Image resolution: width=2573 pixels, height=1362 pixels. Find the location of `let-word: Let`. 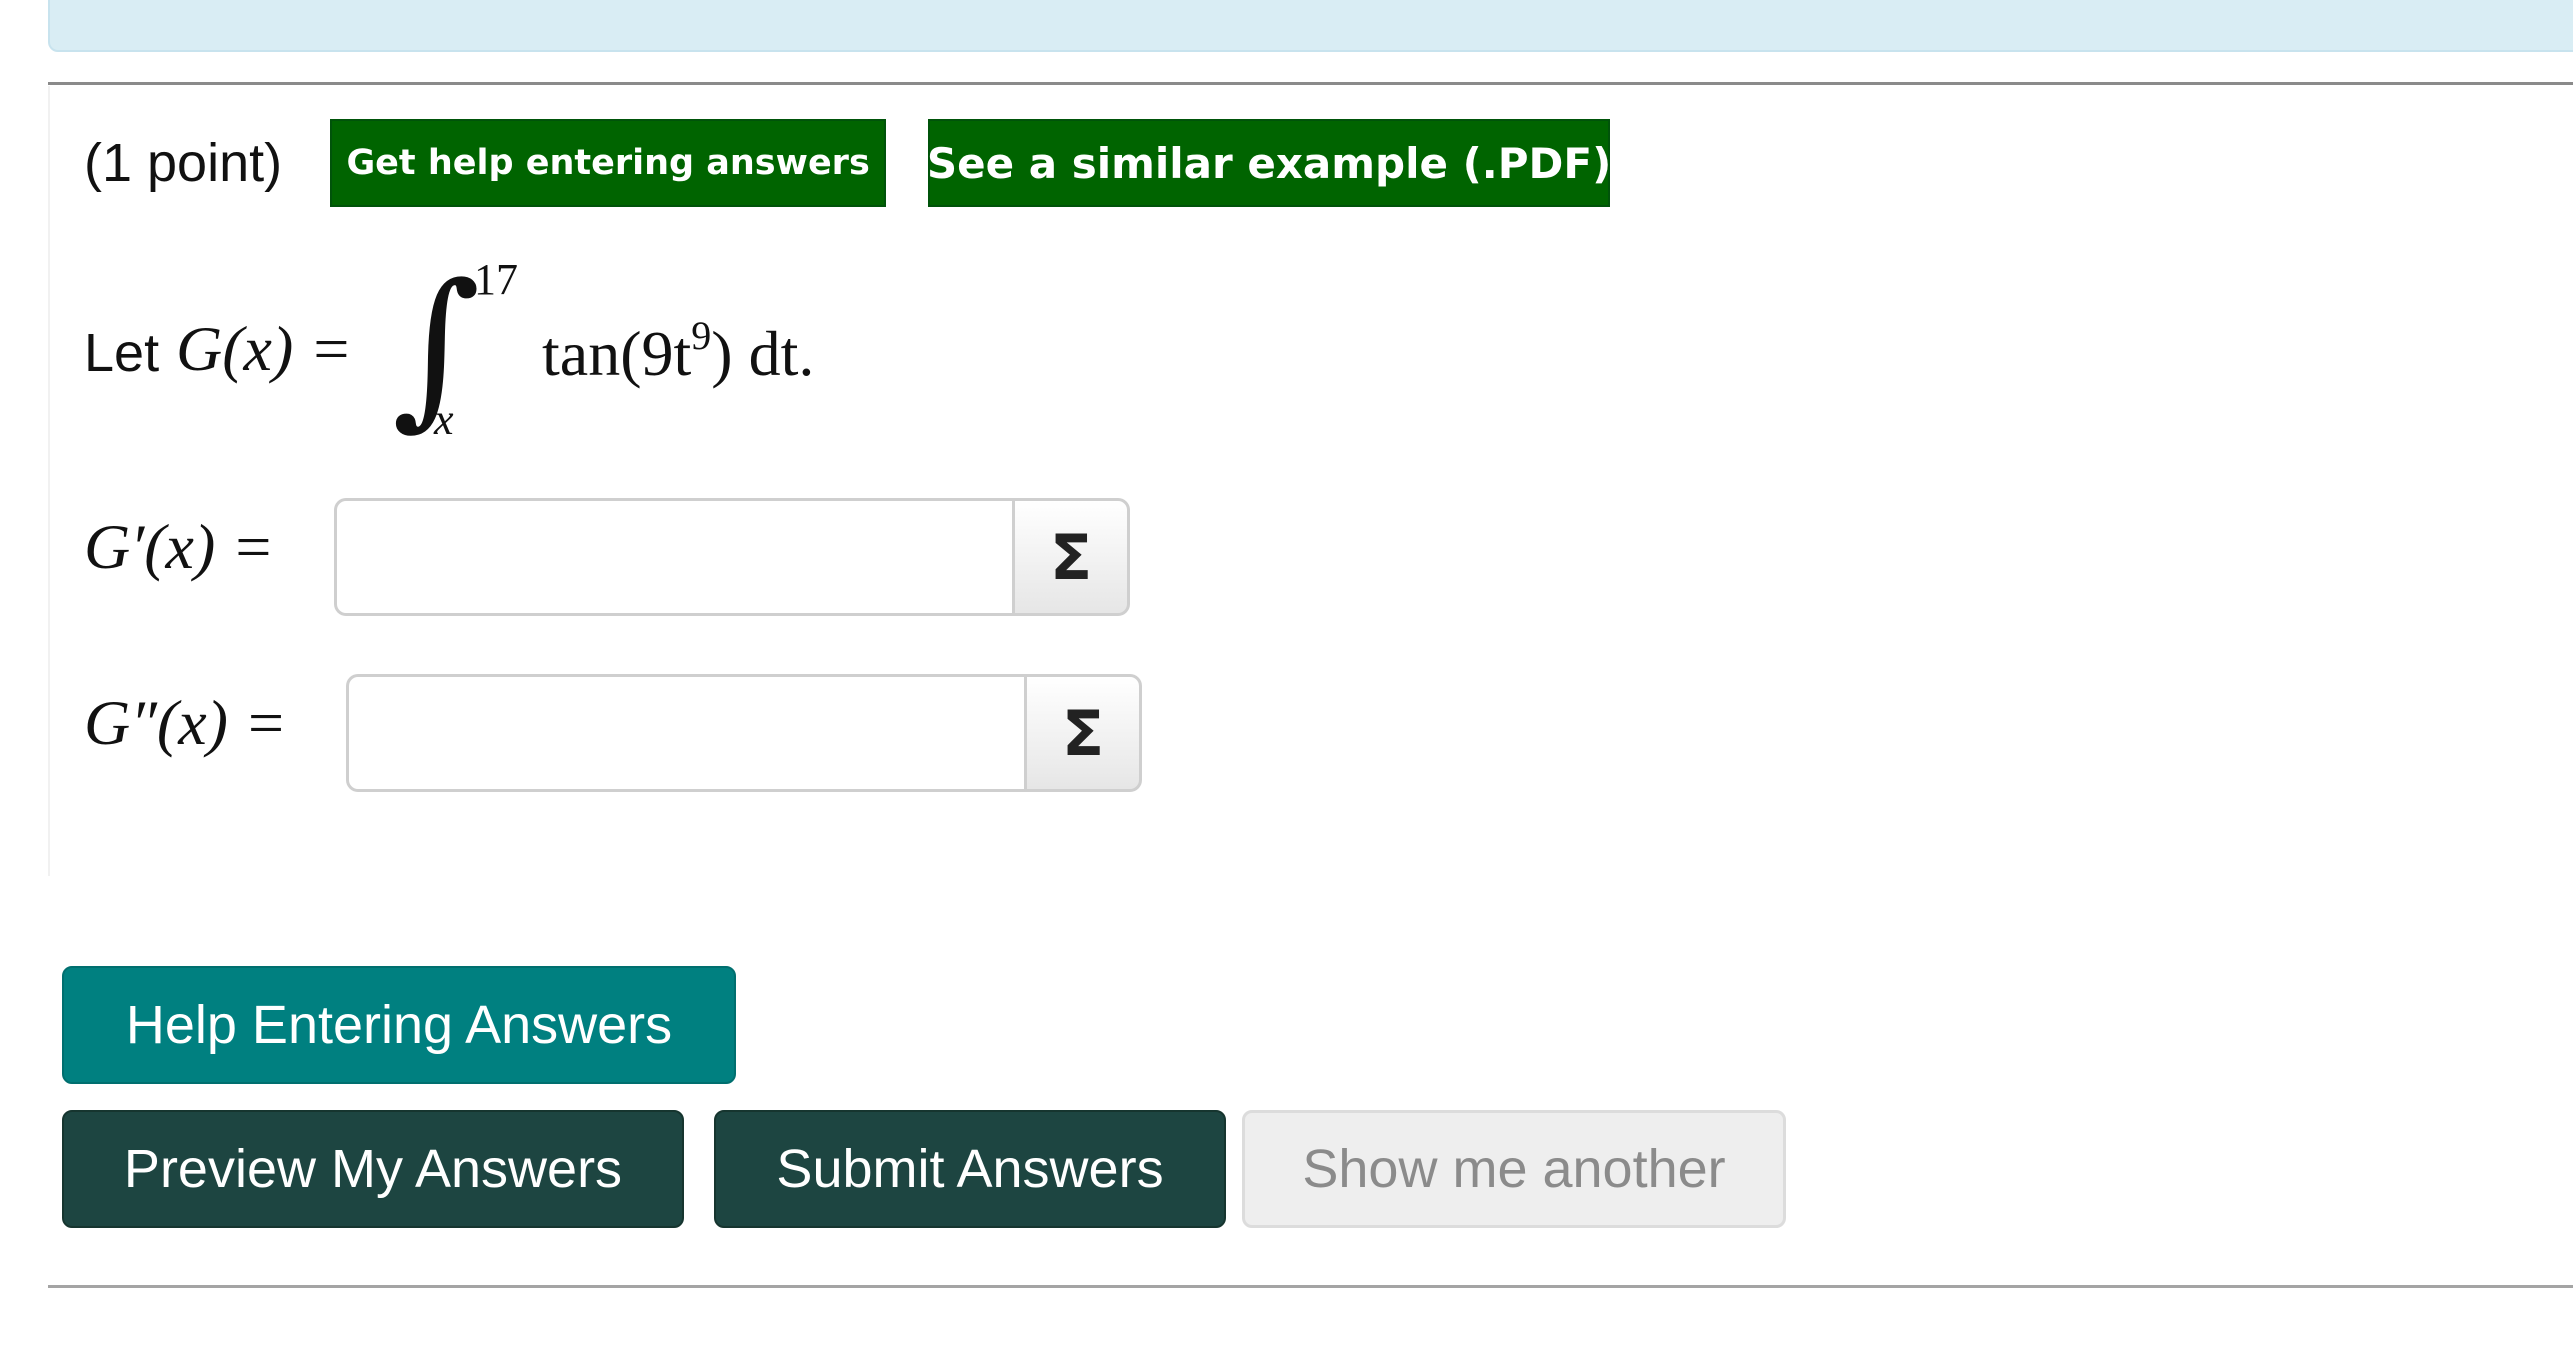

let-word: Let is located at coordinates (122, 353).